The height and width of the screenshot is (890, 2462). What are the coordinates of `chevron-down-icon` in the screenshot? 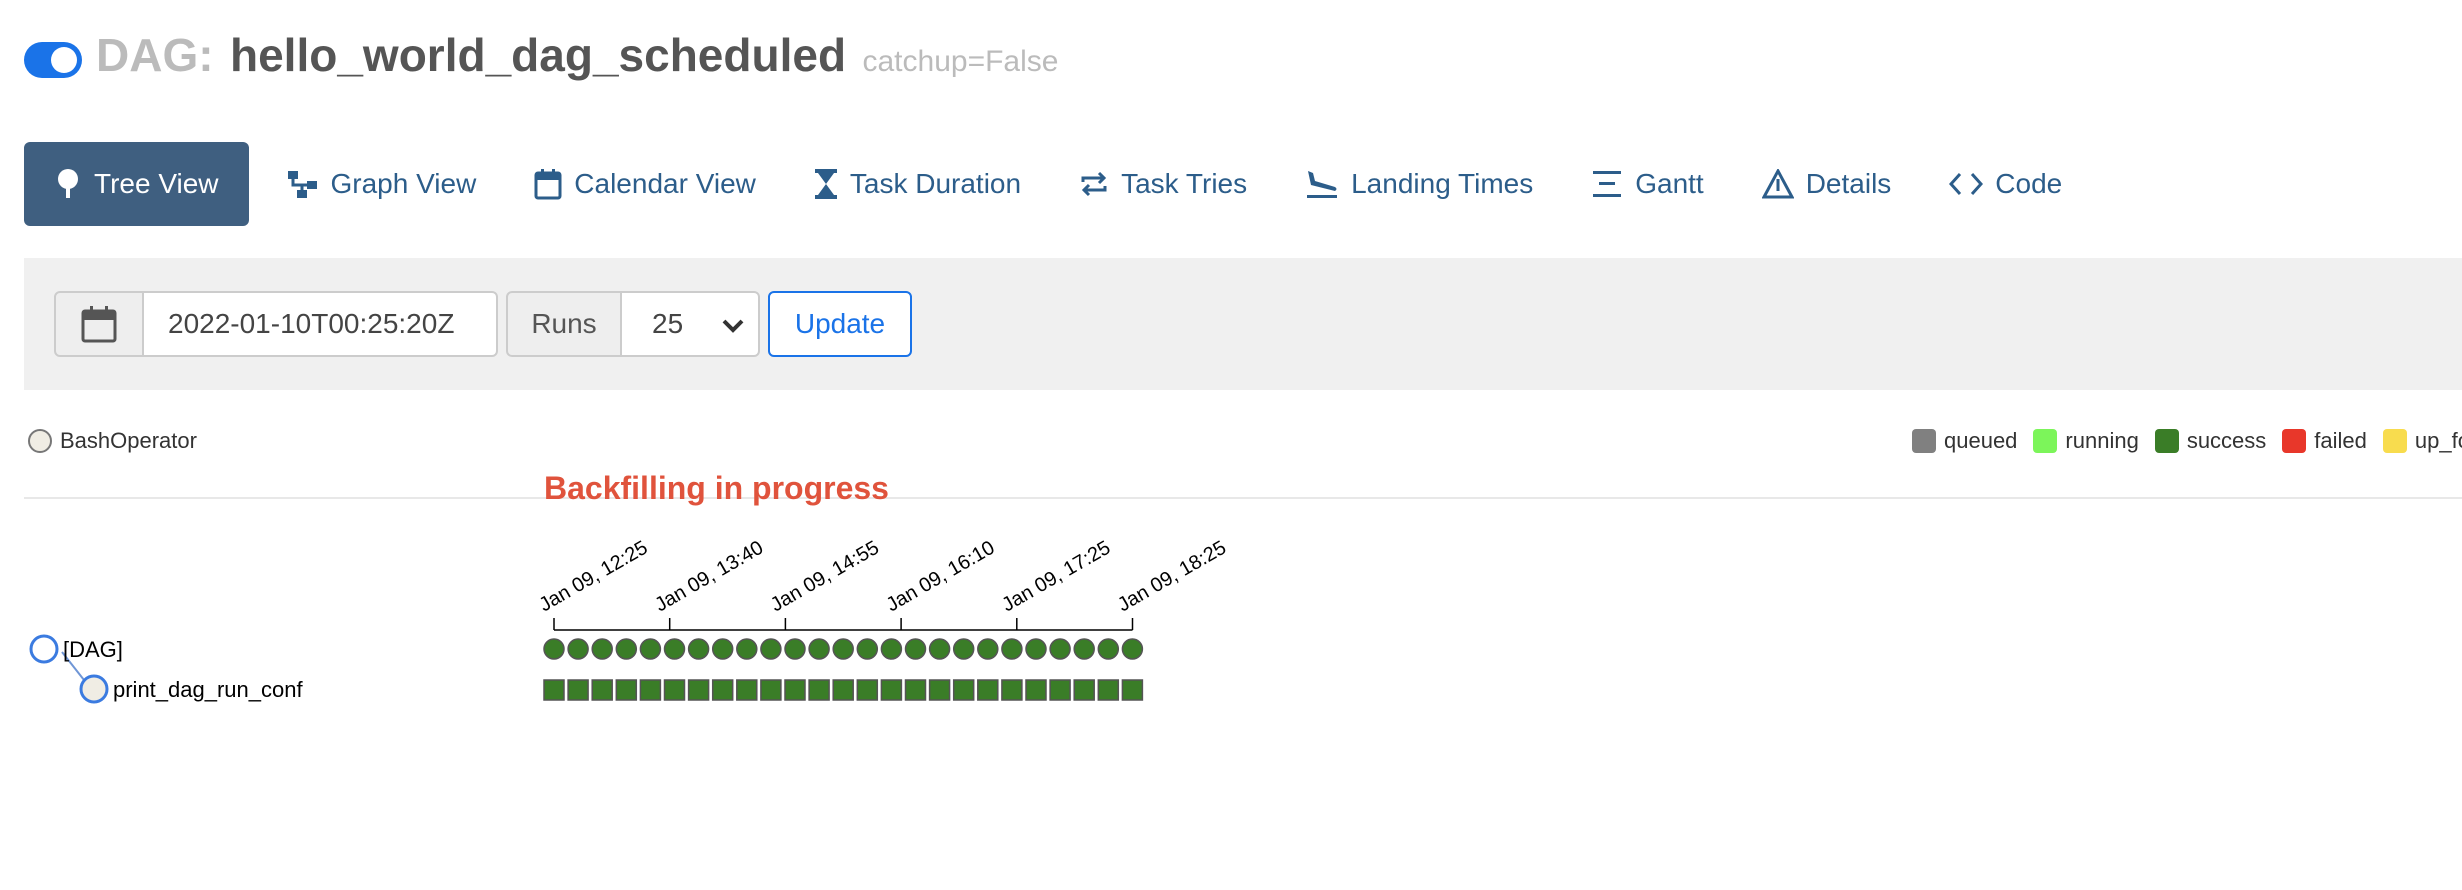 It's located at (733, 326).